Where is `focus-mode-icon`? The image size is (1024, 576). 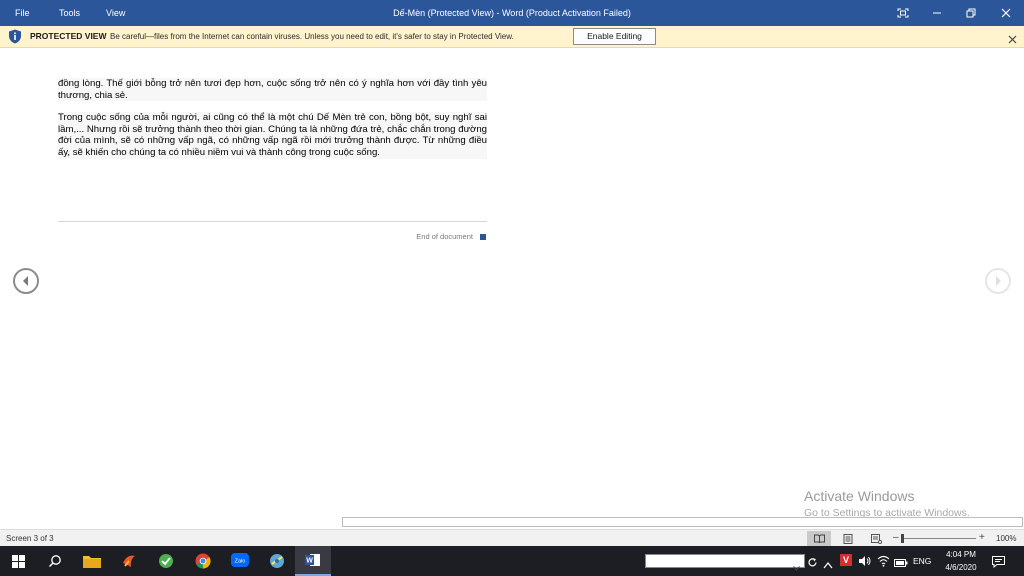
focus-mode-icon is located at coordinates (903, 13).